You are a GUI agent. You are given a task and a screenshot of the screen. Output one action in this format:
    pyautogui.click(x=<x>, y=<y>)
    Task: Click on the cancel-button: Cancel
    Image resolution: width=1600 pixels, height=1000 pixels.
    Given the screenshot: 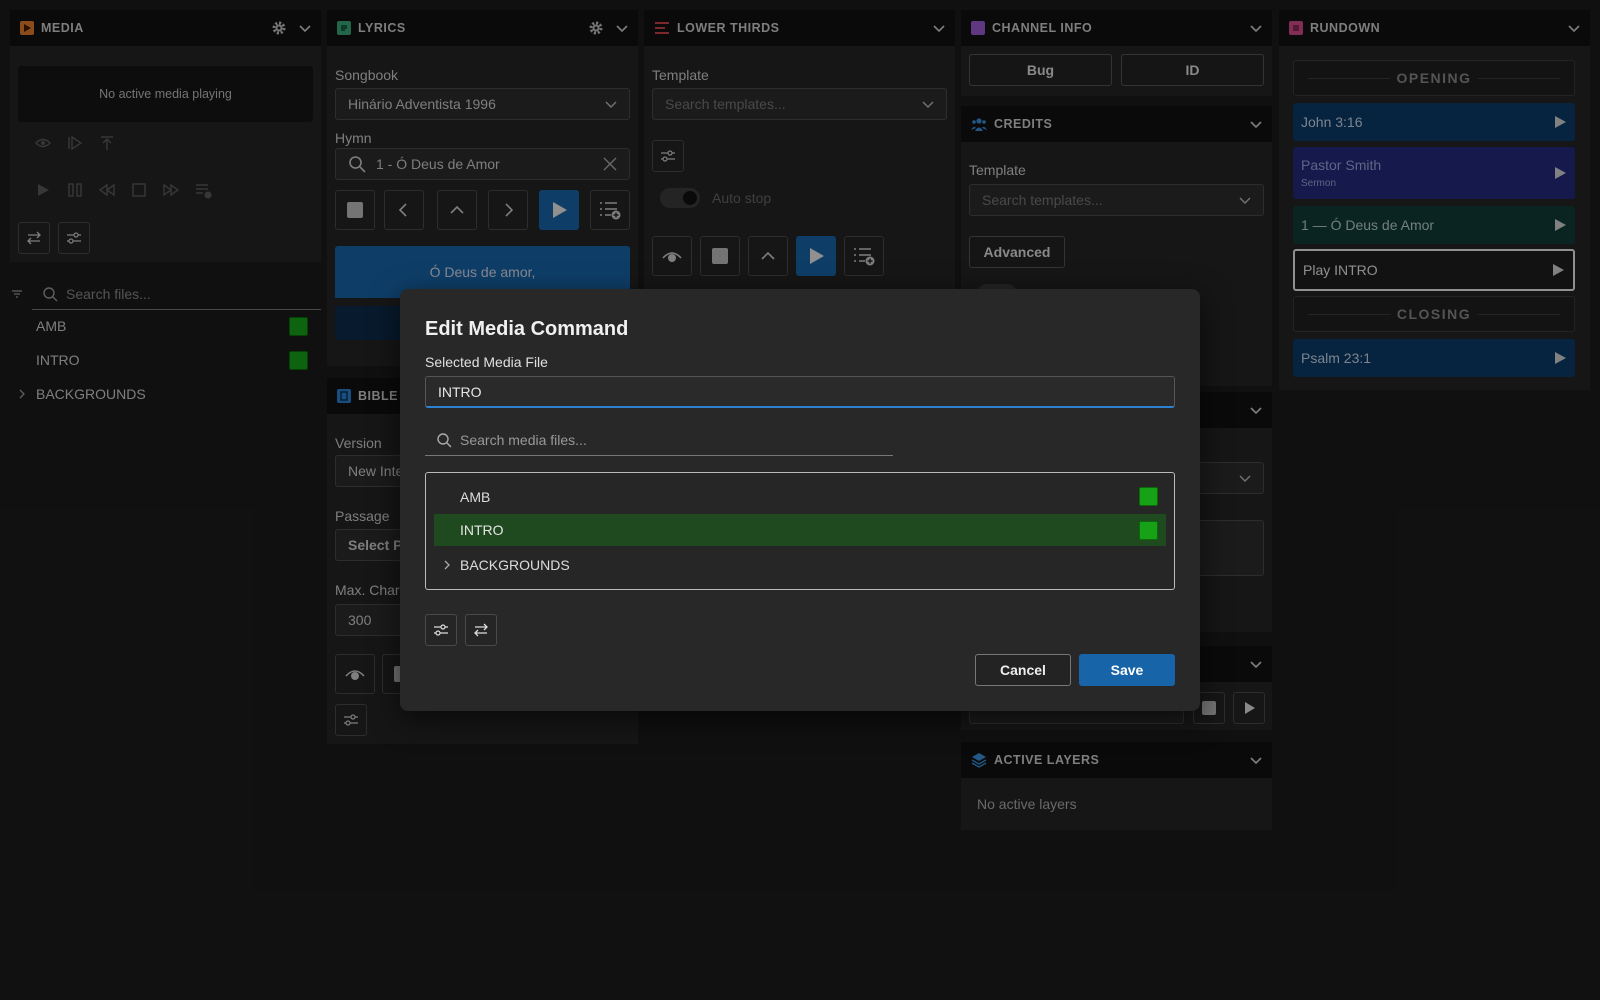 What is the action you would take?
    pyautogui.click(x=1023, y=670)
    